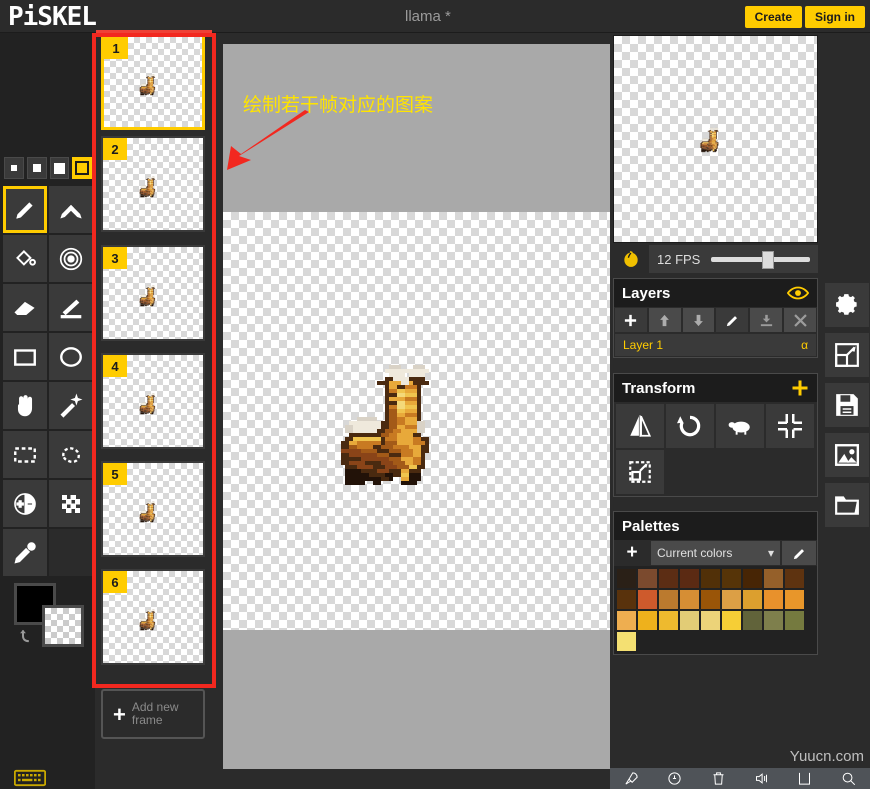 Image resolution: width=870 pixels, height=789 pixels. Describe the element at coordinates (153, 617) in the screenshot. I see `frame-item: 6` at that location.